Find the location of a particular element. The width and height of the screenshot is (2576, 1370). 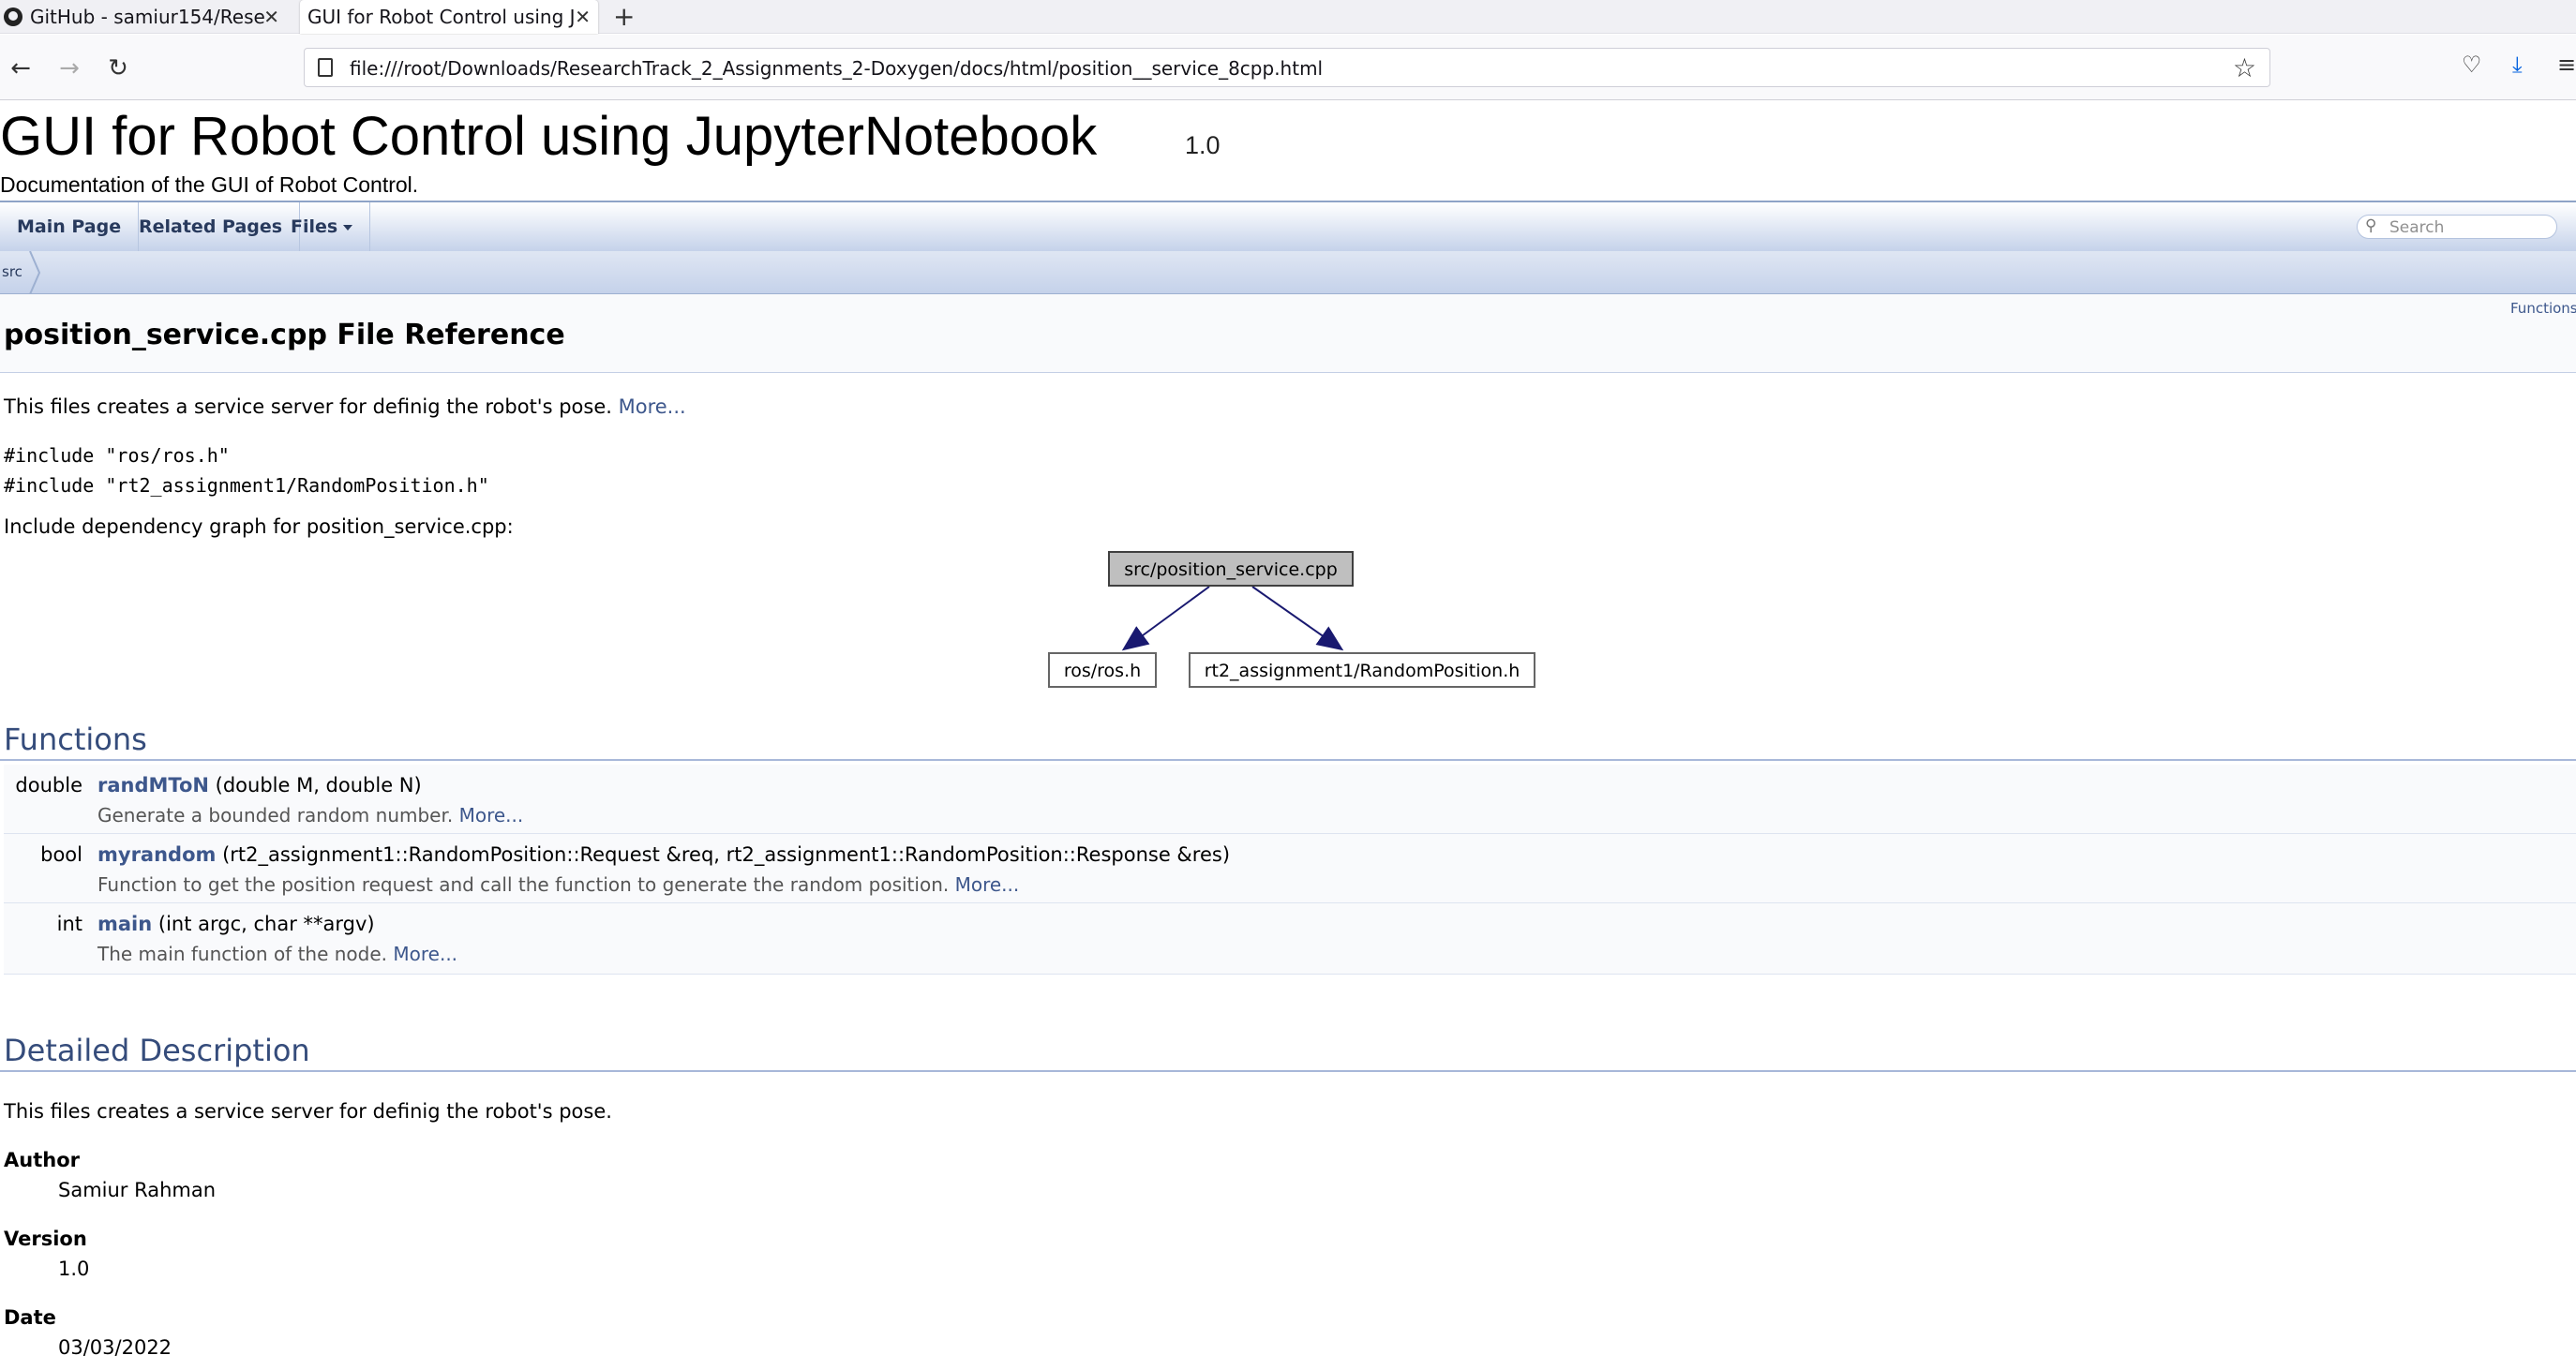

search-placeholder: Search is located at coordinates (2417, 227).